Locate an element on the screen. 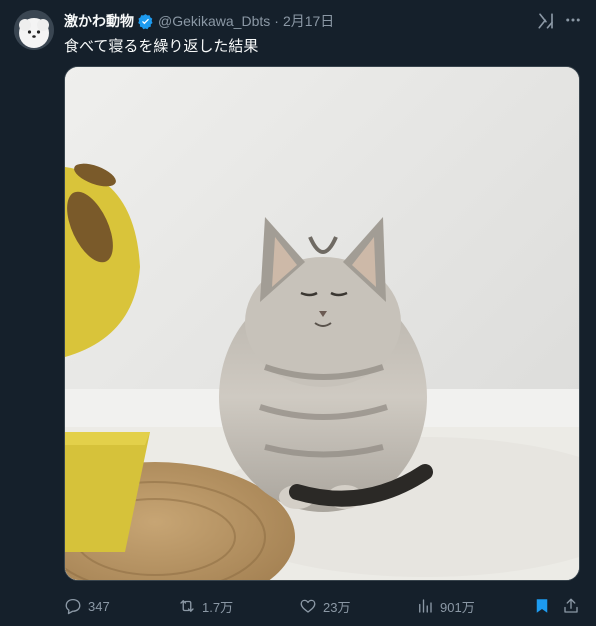  share-icon is located at coordinates (571, 605).